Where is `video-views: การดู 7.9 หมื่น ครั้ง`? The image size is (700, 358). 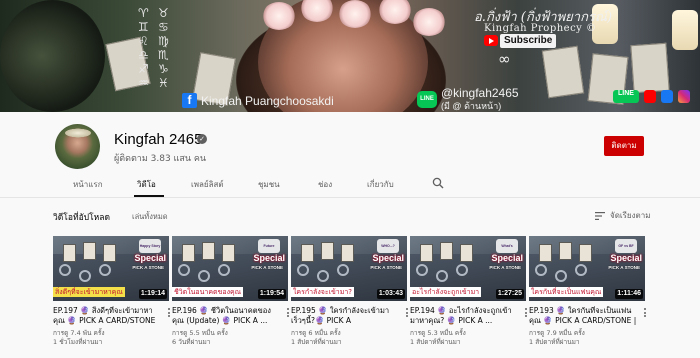 video-views: การดู 7.9 หมื่น ครั้ง is located at coordinates (557, 333).